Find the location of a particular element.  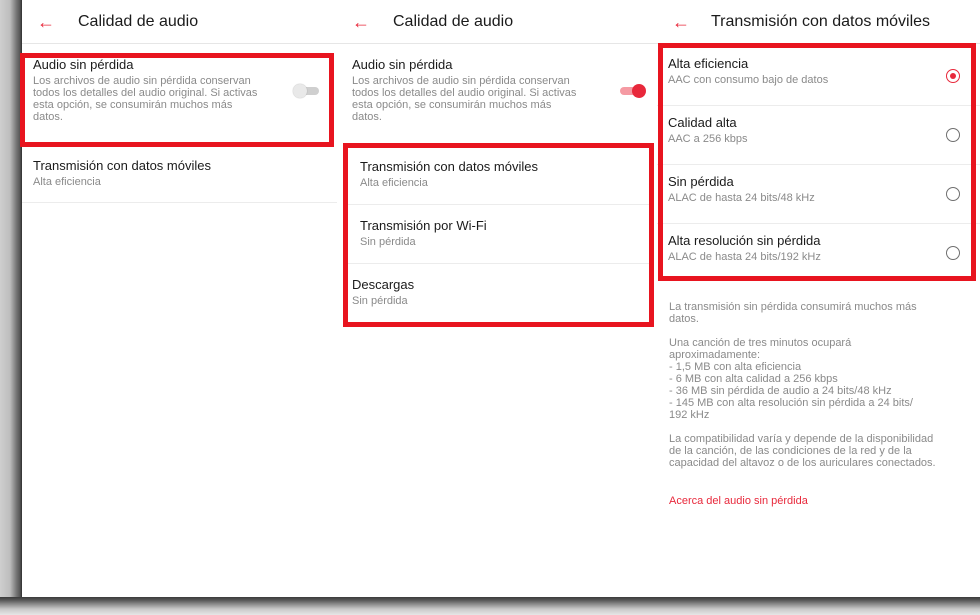

downloads-setting: Descargas Sin pérdida is located at coordinates (497, 293).